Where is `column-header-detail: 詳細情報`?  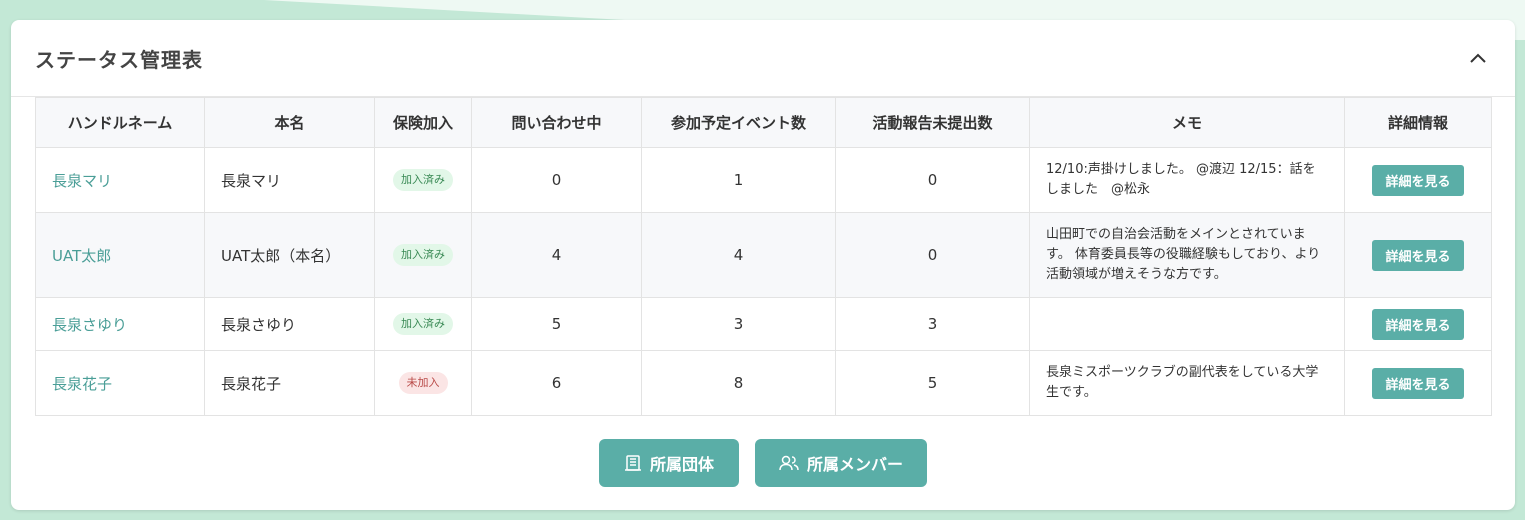
column-header-detail: 詳細情報 is located at coordinates (1418, 122).